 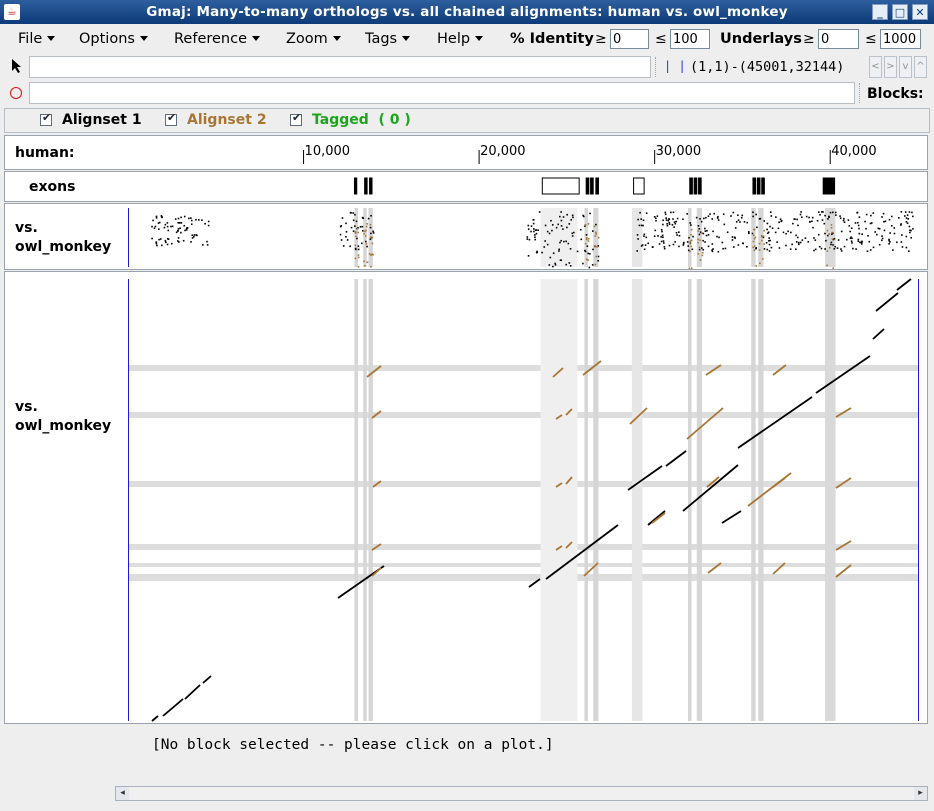 I want to click on menu-options: Options, so click(x=113, y=39).